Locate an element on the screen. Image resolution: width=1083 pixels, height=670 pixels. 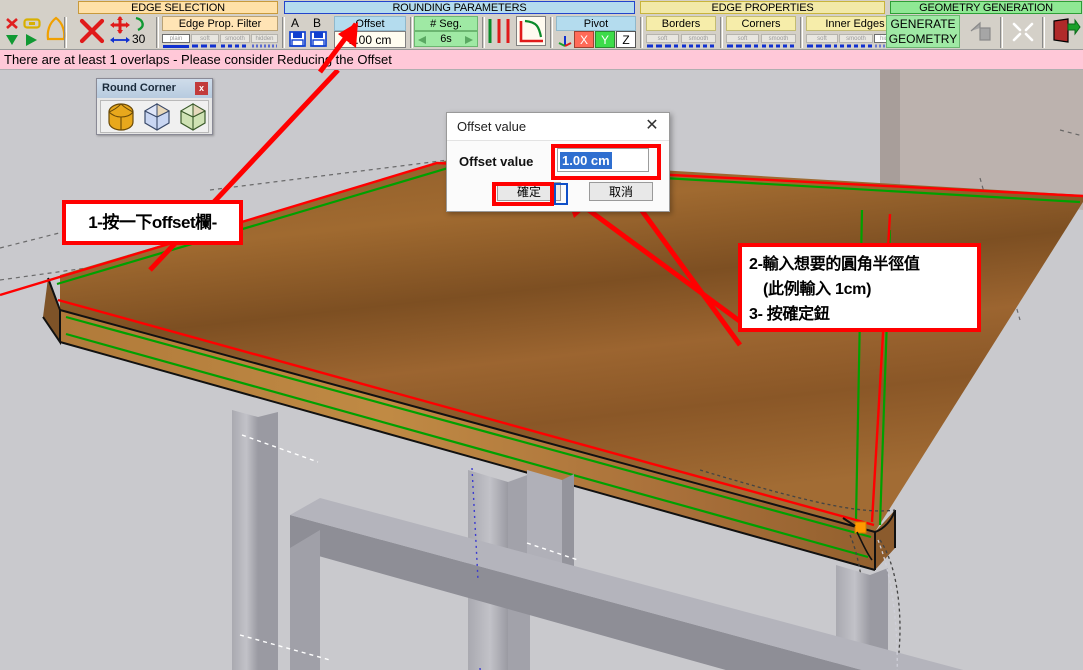
inner-edges-option-smooth: smooth is located at coordinates (856, 38).